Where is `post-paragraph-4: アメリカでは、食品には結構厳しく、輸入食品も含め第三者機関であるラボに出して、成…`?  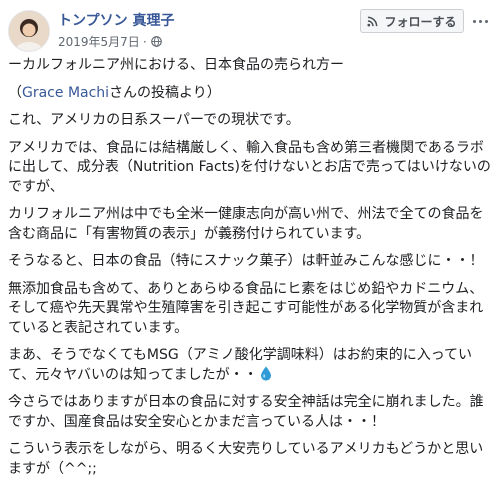 post-paragraph-4: アメリカでは、食品には結構厳しく、輸入食品も含め第三者機関であるラボに出して、成… is located at coordinates (249, 167).